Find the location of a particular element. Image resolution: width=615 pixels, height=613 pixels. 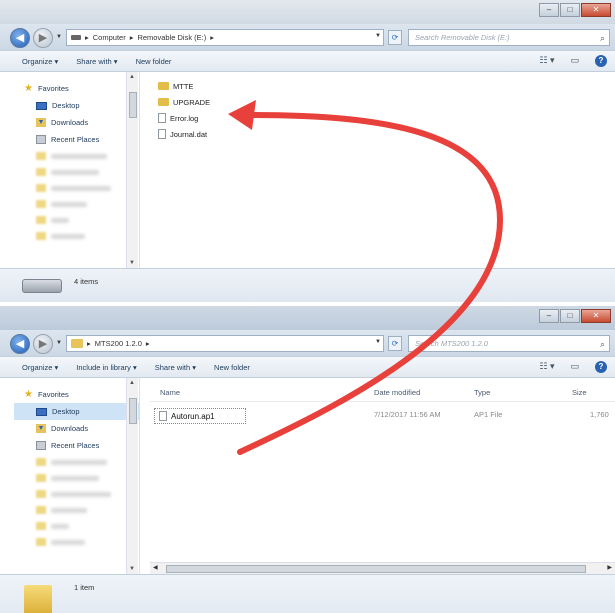

breadcrumb-removable-disk: Removable Disk (E:) is located at coordinates (171, 37).